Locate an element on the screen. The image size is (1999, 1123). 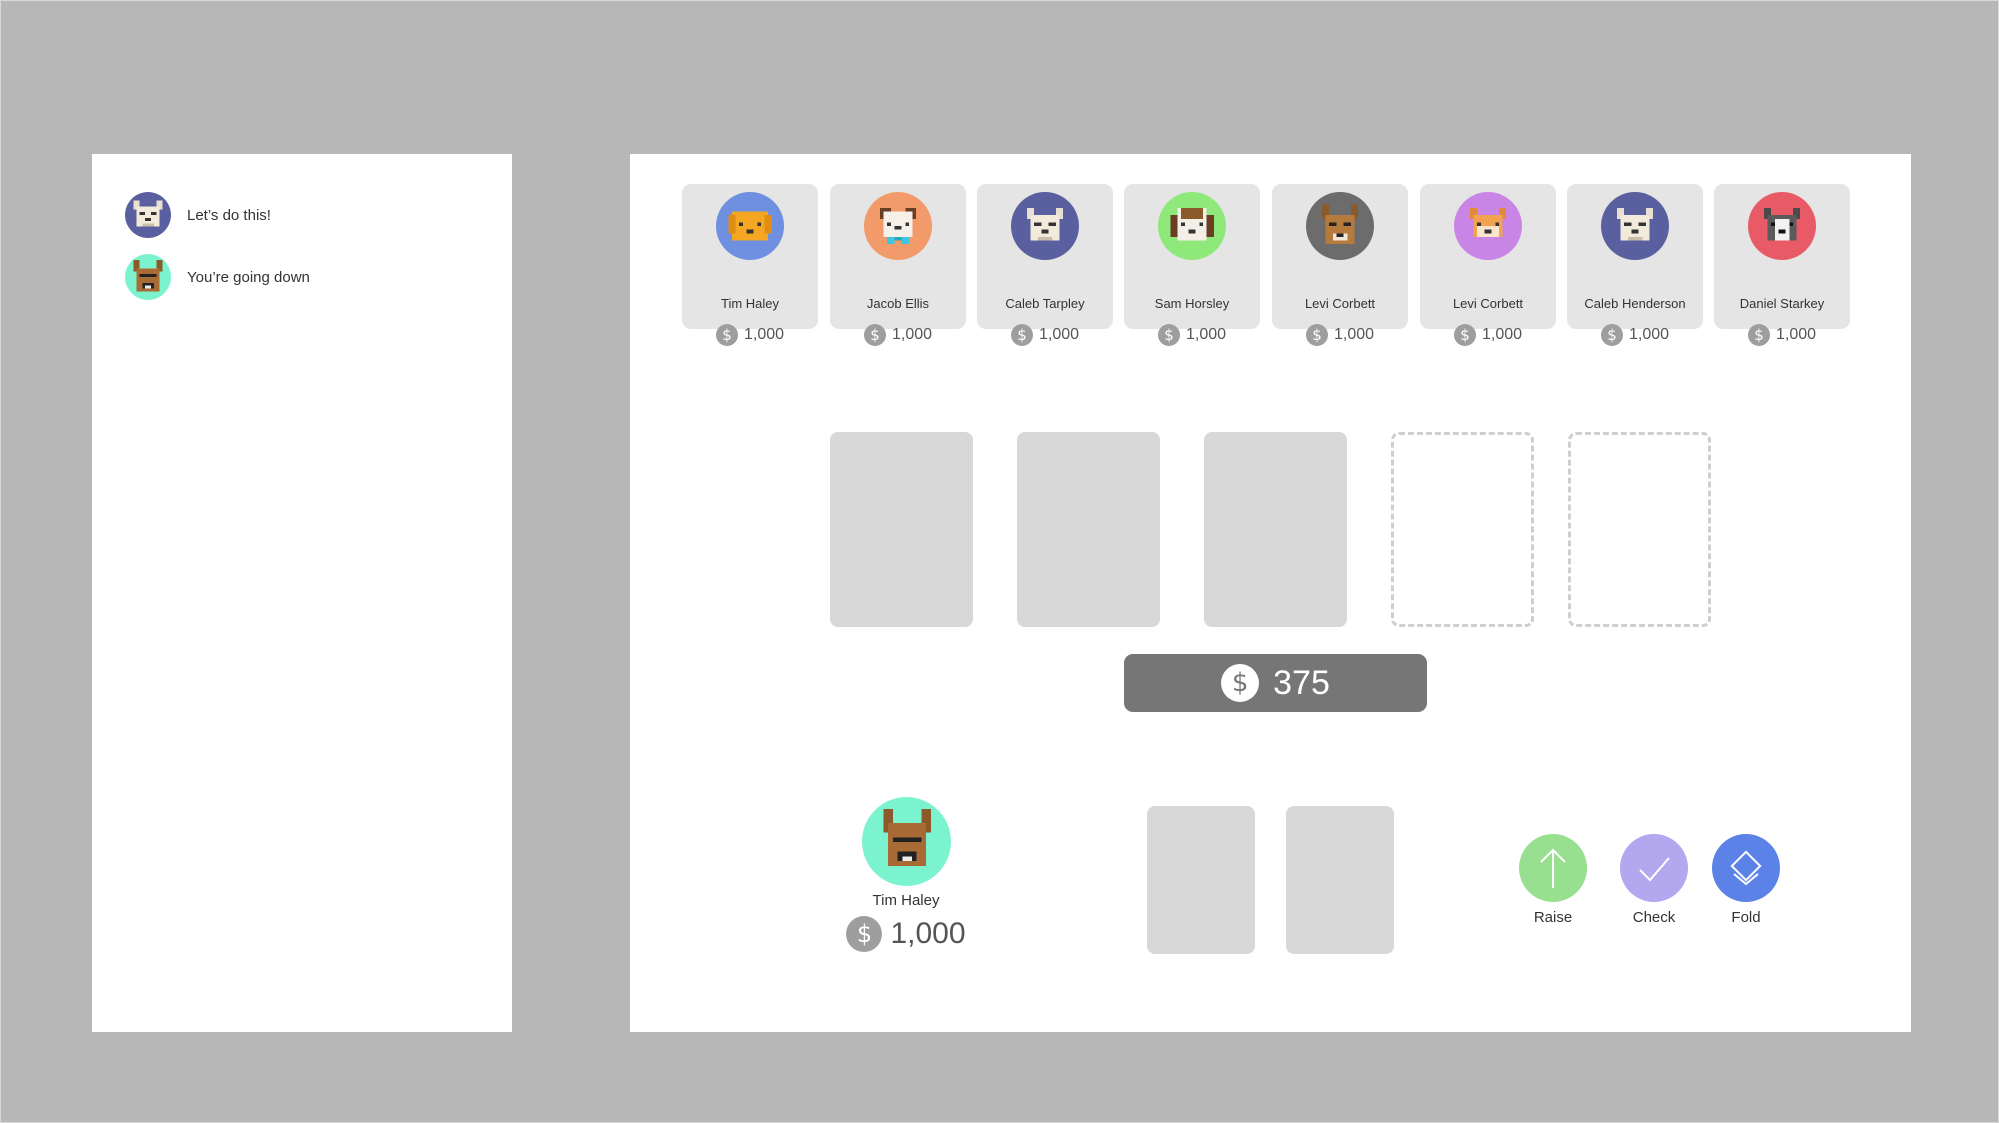
check-button: Check is located at coordinates (1654, 880).